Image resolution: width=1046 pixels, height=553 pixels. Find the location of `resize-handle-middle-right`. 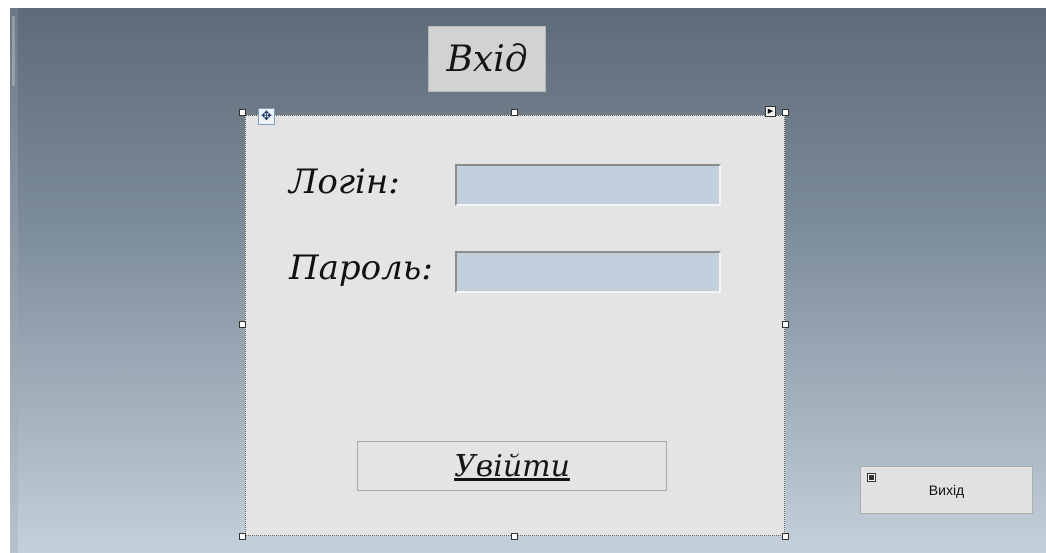

resize-handle-middle-right is located at coordinates (785, 324).